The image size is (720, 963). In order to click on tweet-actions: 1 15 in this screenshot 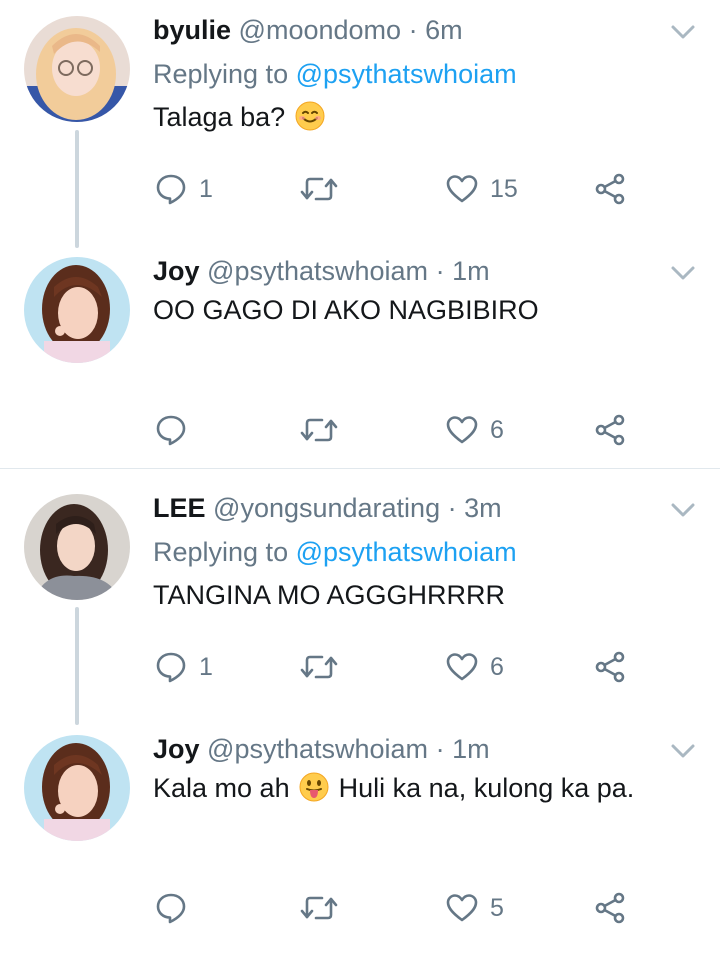, I will do `click(360, 189)`.